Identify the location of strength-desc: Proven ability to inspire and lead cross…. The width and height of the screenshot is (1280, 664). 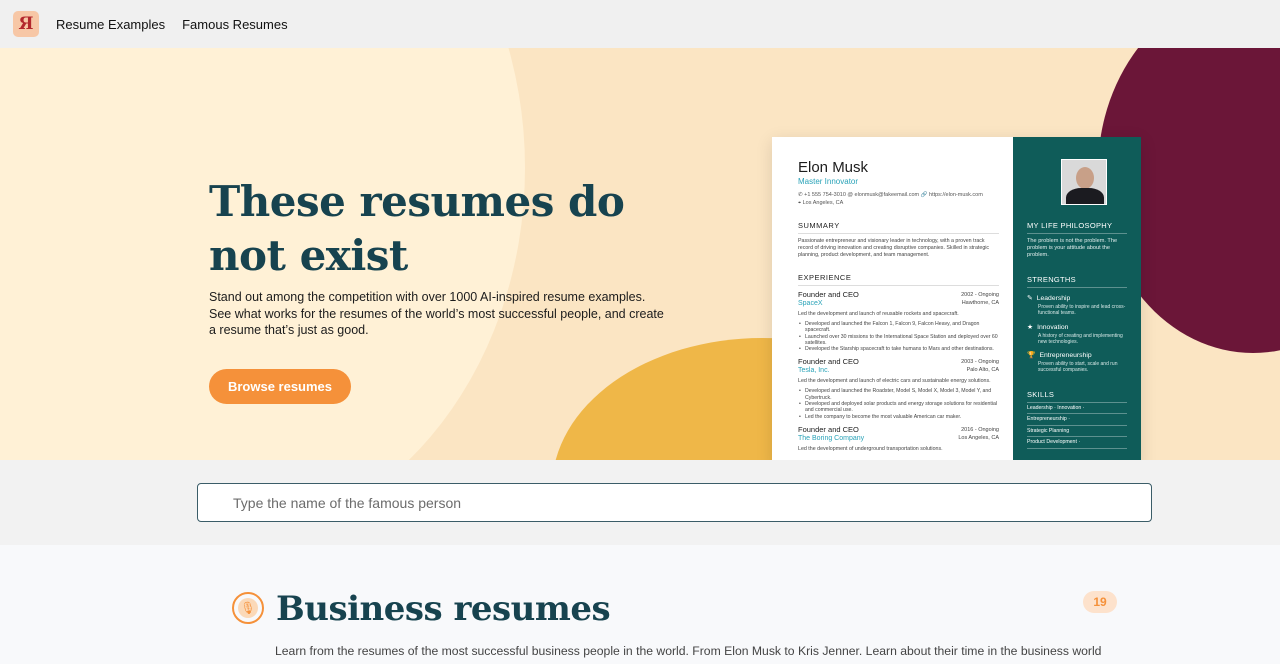
(1082, 310).